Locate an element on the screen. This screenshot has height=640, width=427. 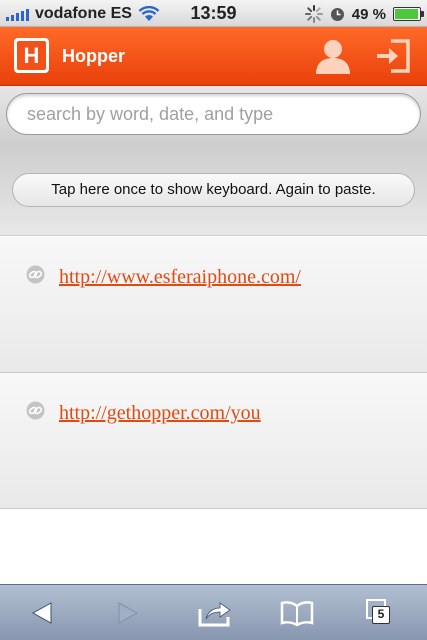
tabs-count: 5 is located at coordinates (381, 615).